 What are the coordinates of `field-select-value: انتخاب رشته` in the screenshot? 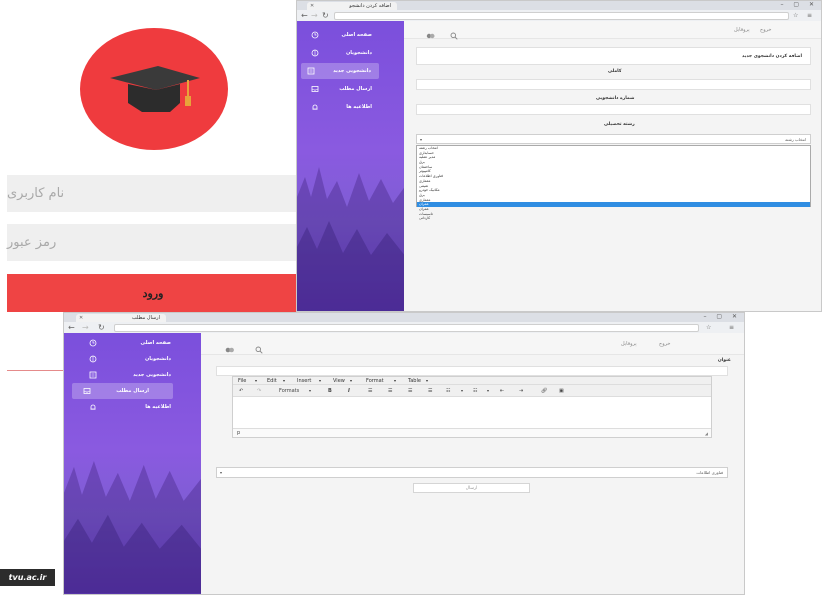 It's located at (795, 139).